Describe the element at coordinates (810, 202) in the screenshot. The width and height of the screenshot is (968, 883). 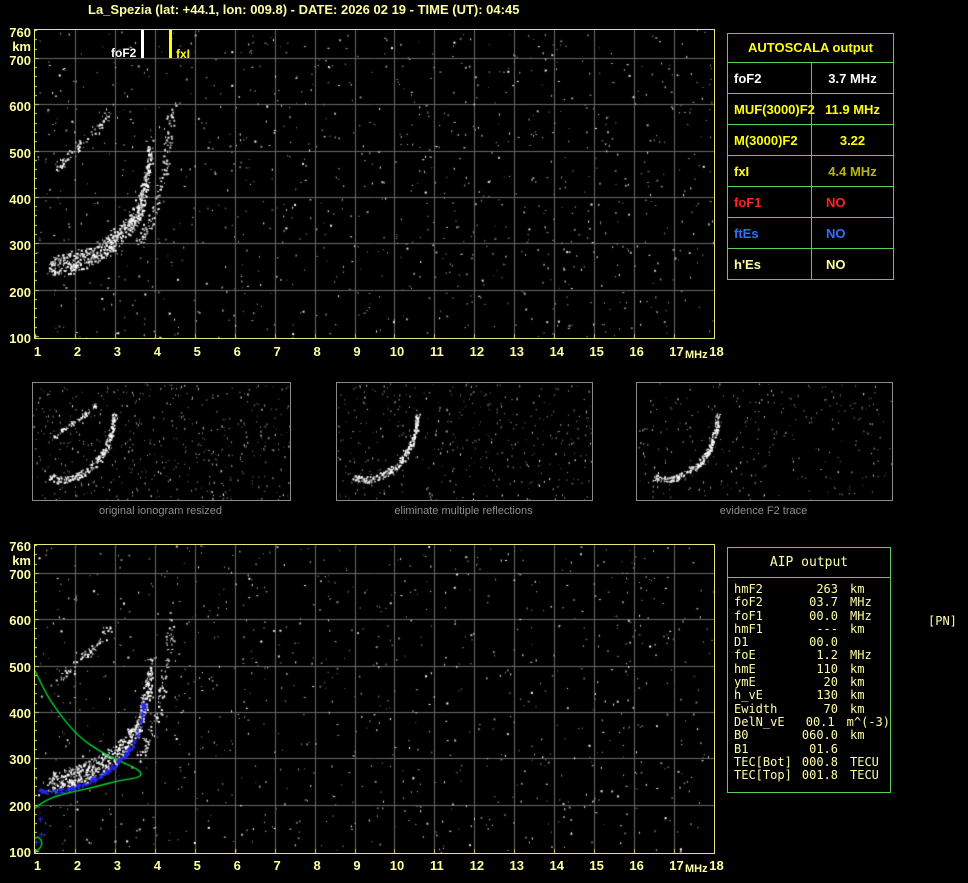
I see `autoscala-row: foF1 NO` at that location.